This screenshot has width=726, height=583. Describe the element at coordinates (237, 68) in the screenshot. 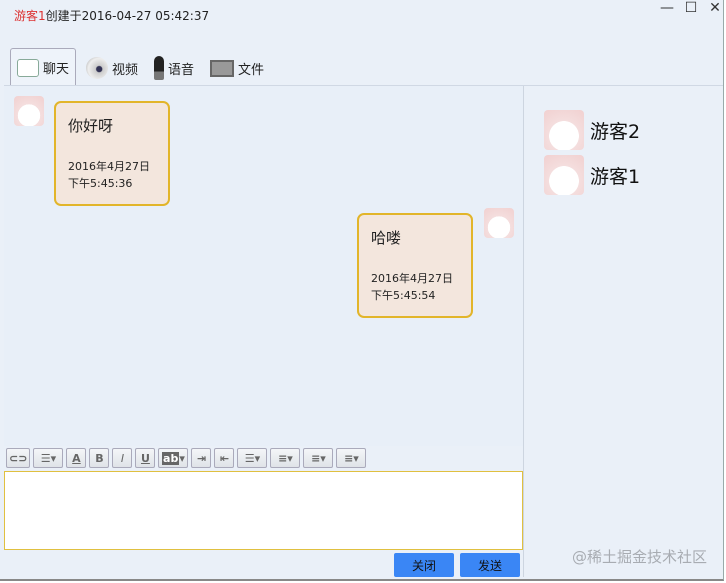

I see `tab-file: 文件` at that location.